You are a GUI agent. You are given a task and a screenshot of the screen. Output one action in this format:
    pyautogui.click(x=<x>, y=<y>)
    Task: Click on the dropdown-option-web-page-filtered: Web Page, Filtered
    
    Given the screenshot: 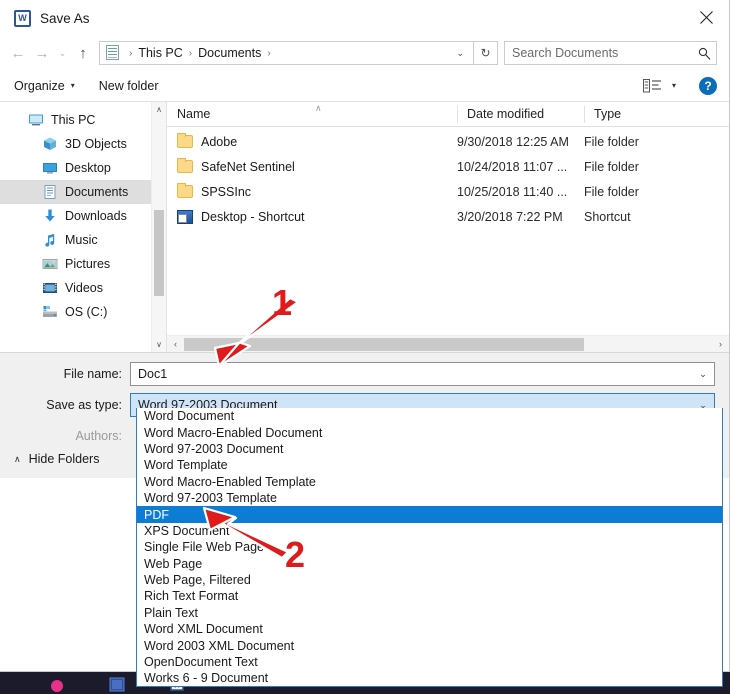 What is the action you would take?
    pyautogui.click(x=429, y=580)
    